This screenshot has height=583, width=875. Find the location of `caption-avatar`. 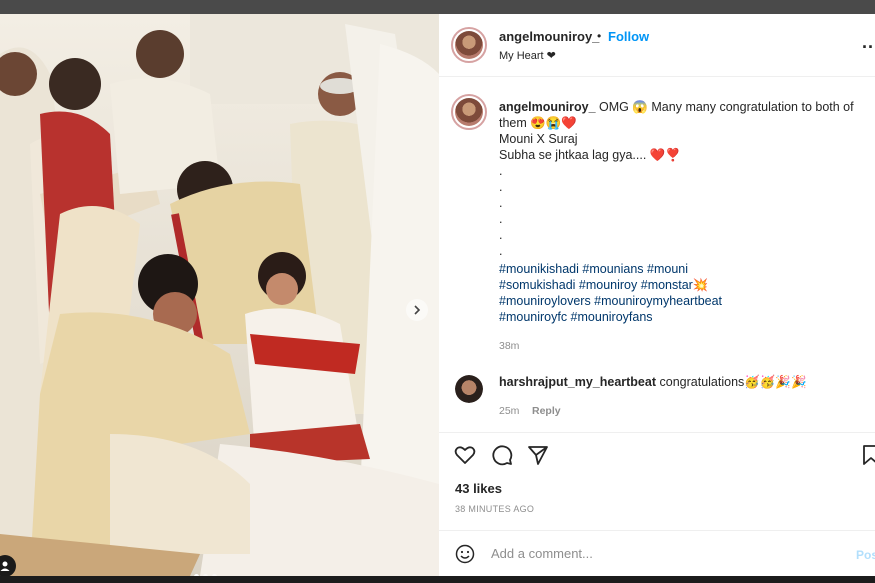

caption-avatar is located at coordinates (469, 112).